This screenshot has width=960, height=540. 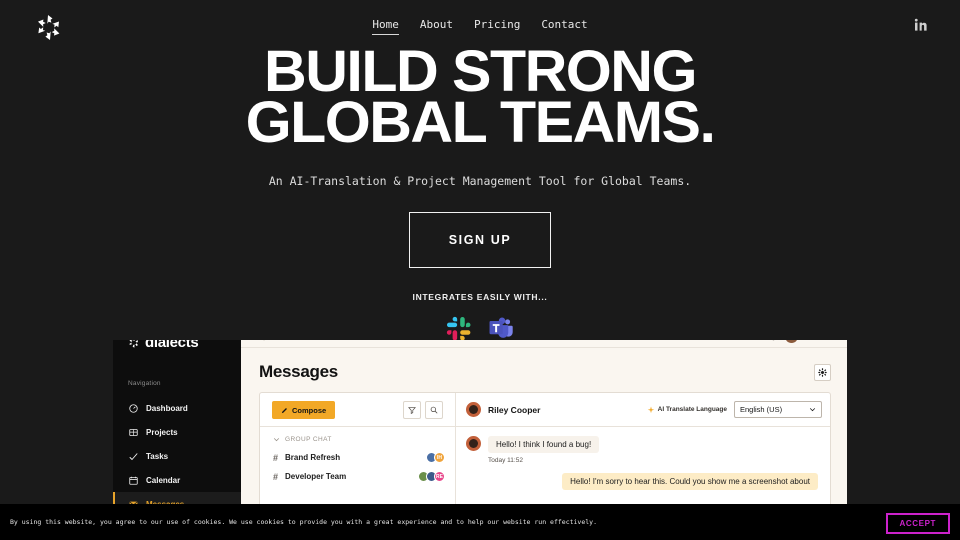 I want to click on group-chat-header: GROUP CHAT, so click(x=357, y=437).